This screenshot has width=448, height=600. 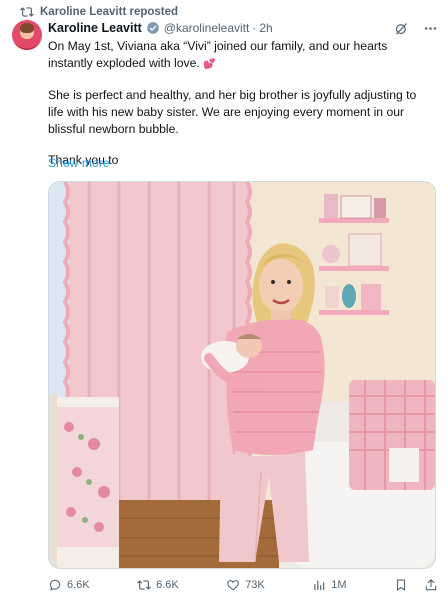 What do you see at coordinates (27, 35) in the screenshot?
I see `avatar` at bounding box center [27, 35].